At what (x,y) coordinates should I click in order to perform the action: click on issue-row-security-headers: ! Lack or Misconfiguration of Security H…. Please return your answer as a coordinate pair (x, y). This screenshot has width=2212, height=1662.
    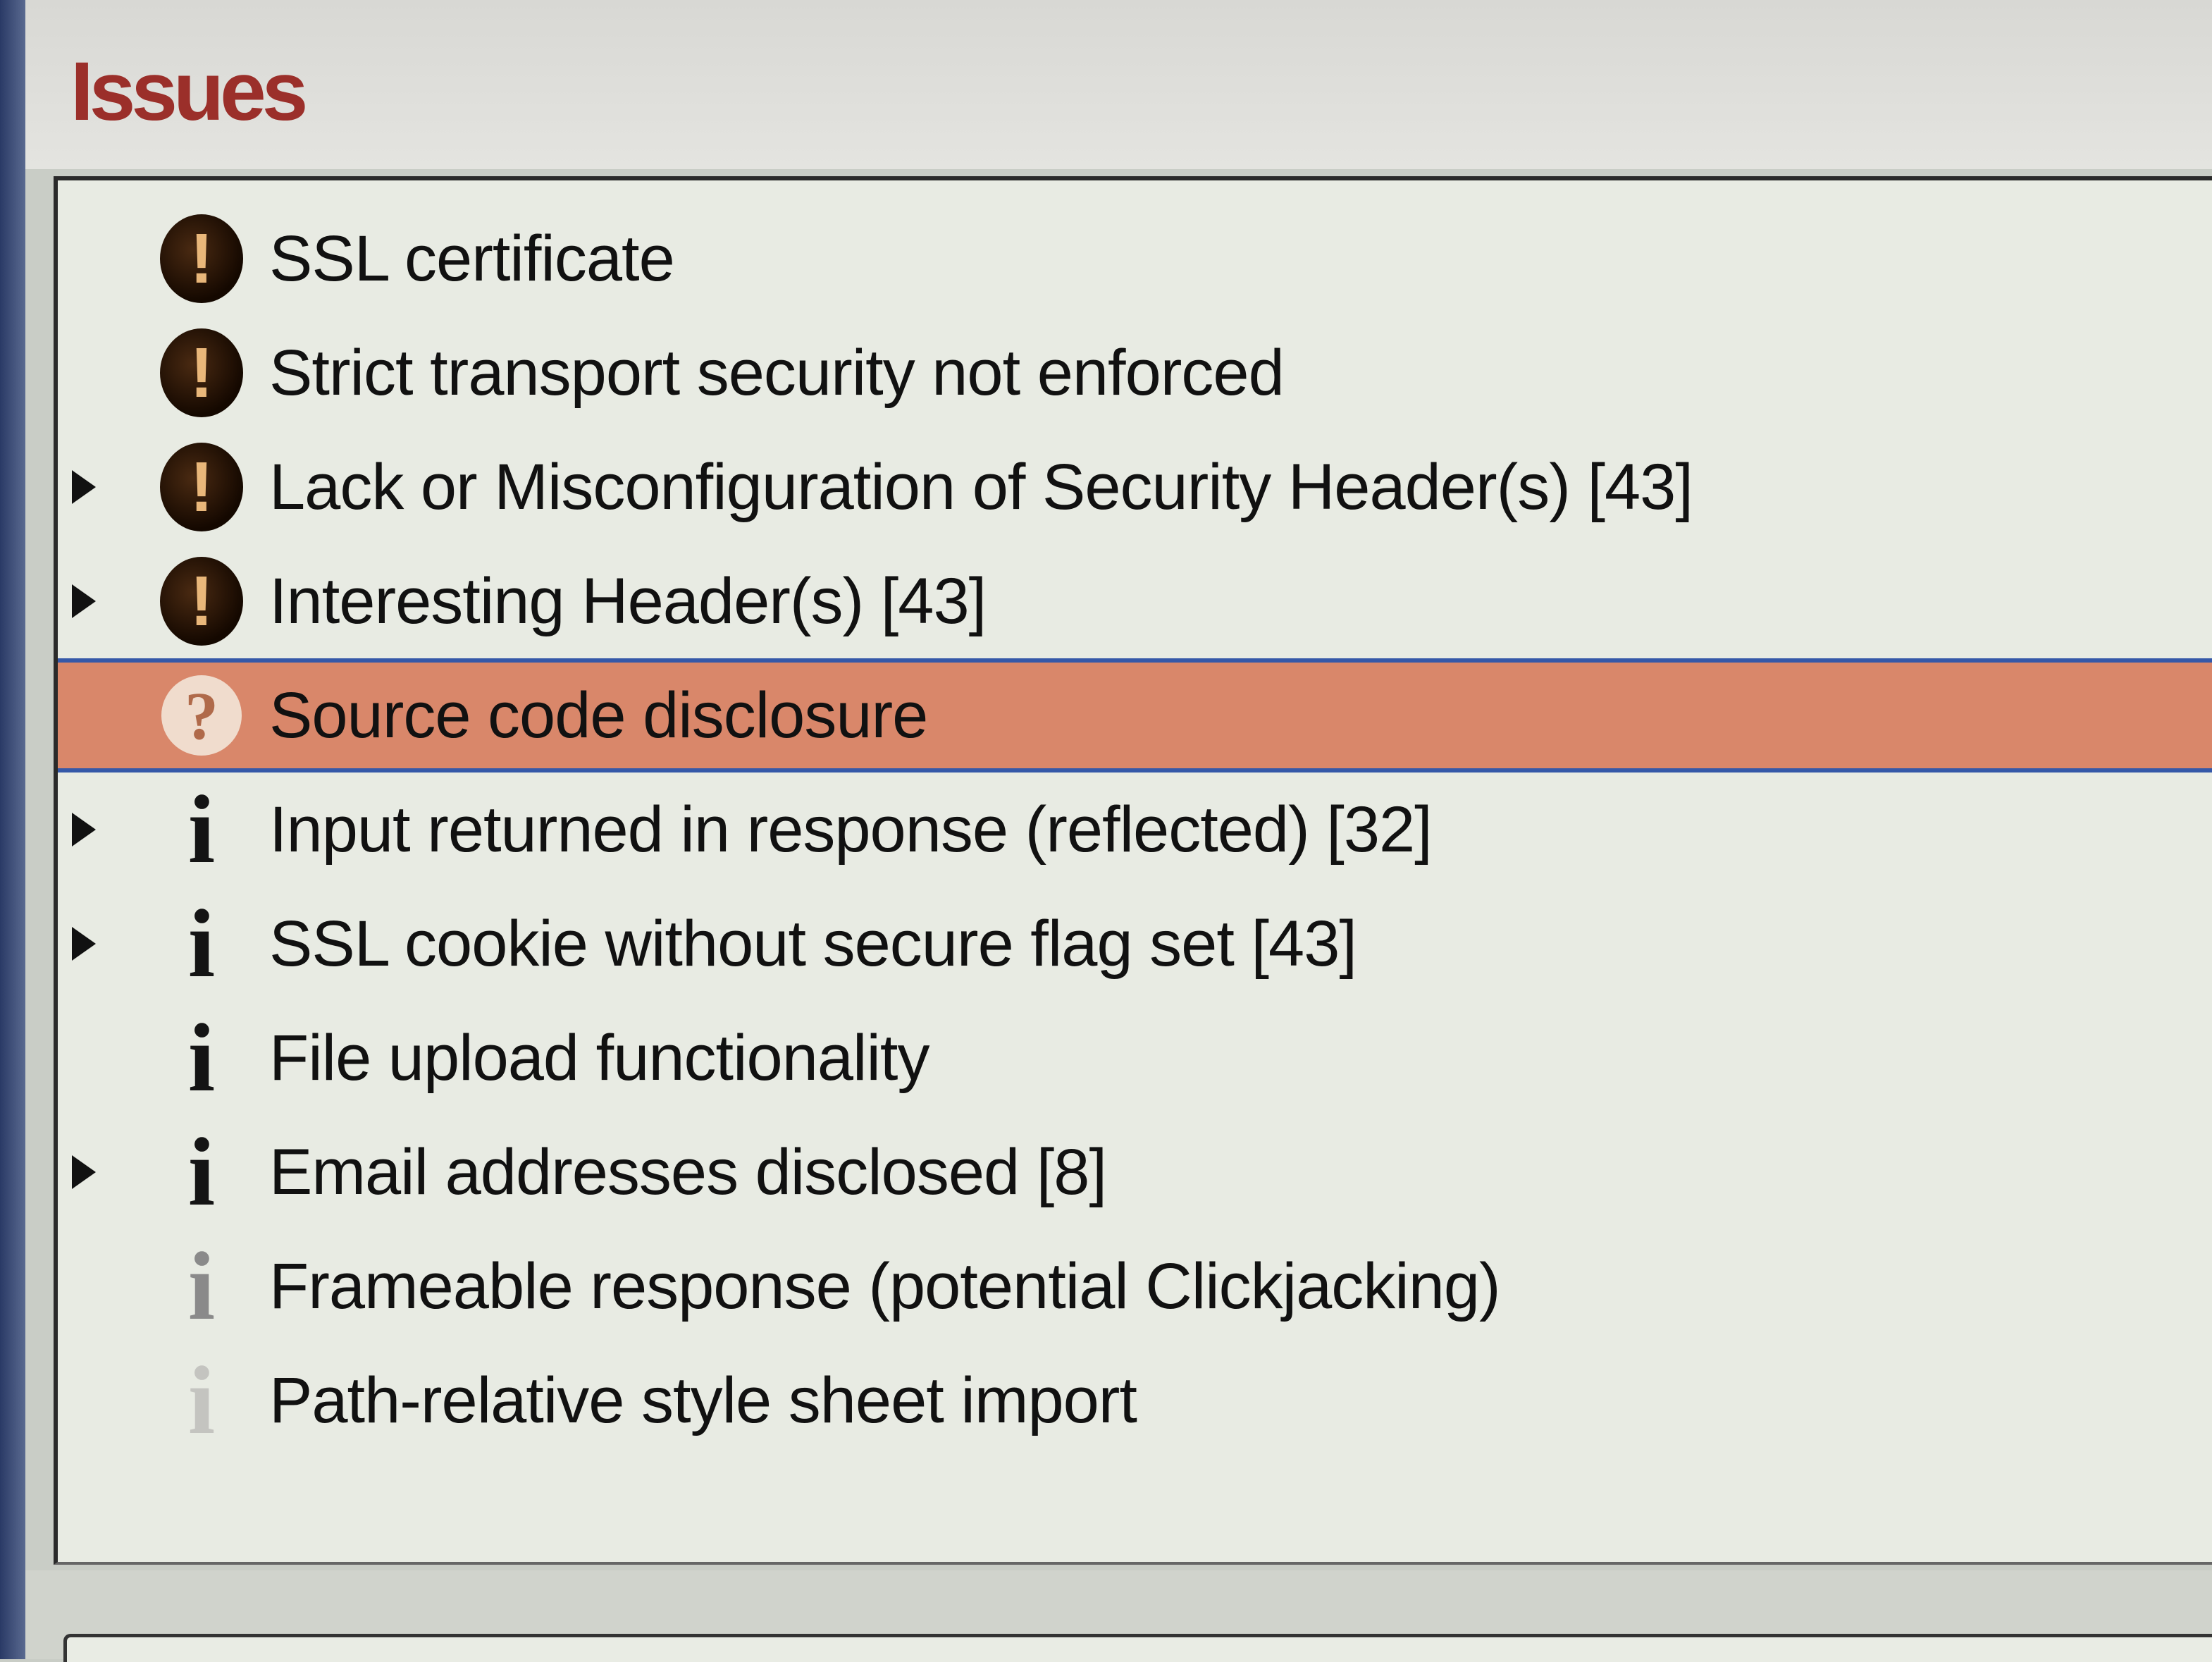
    Looking at the image, I should click on (1135, 487).